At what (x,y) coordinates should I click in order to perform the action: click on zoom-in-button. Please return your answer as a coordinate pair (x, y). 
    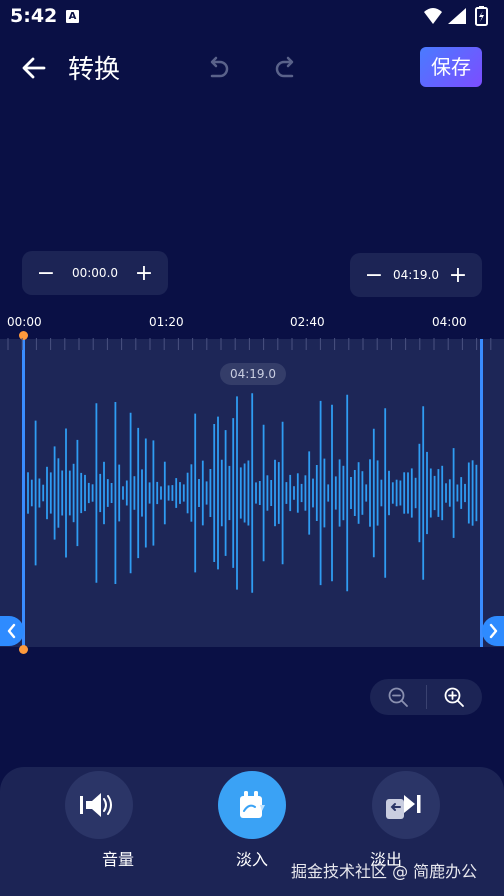
    Looking at the image, I should click on (454, 697).